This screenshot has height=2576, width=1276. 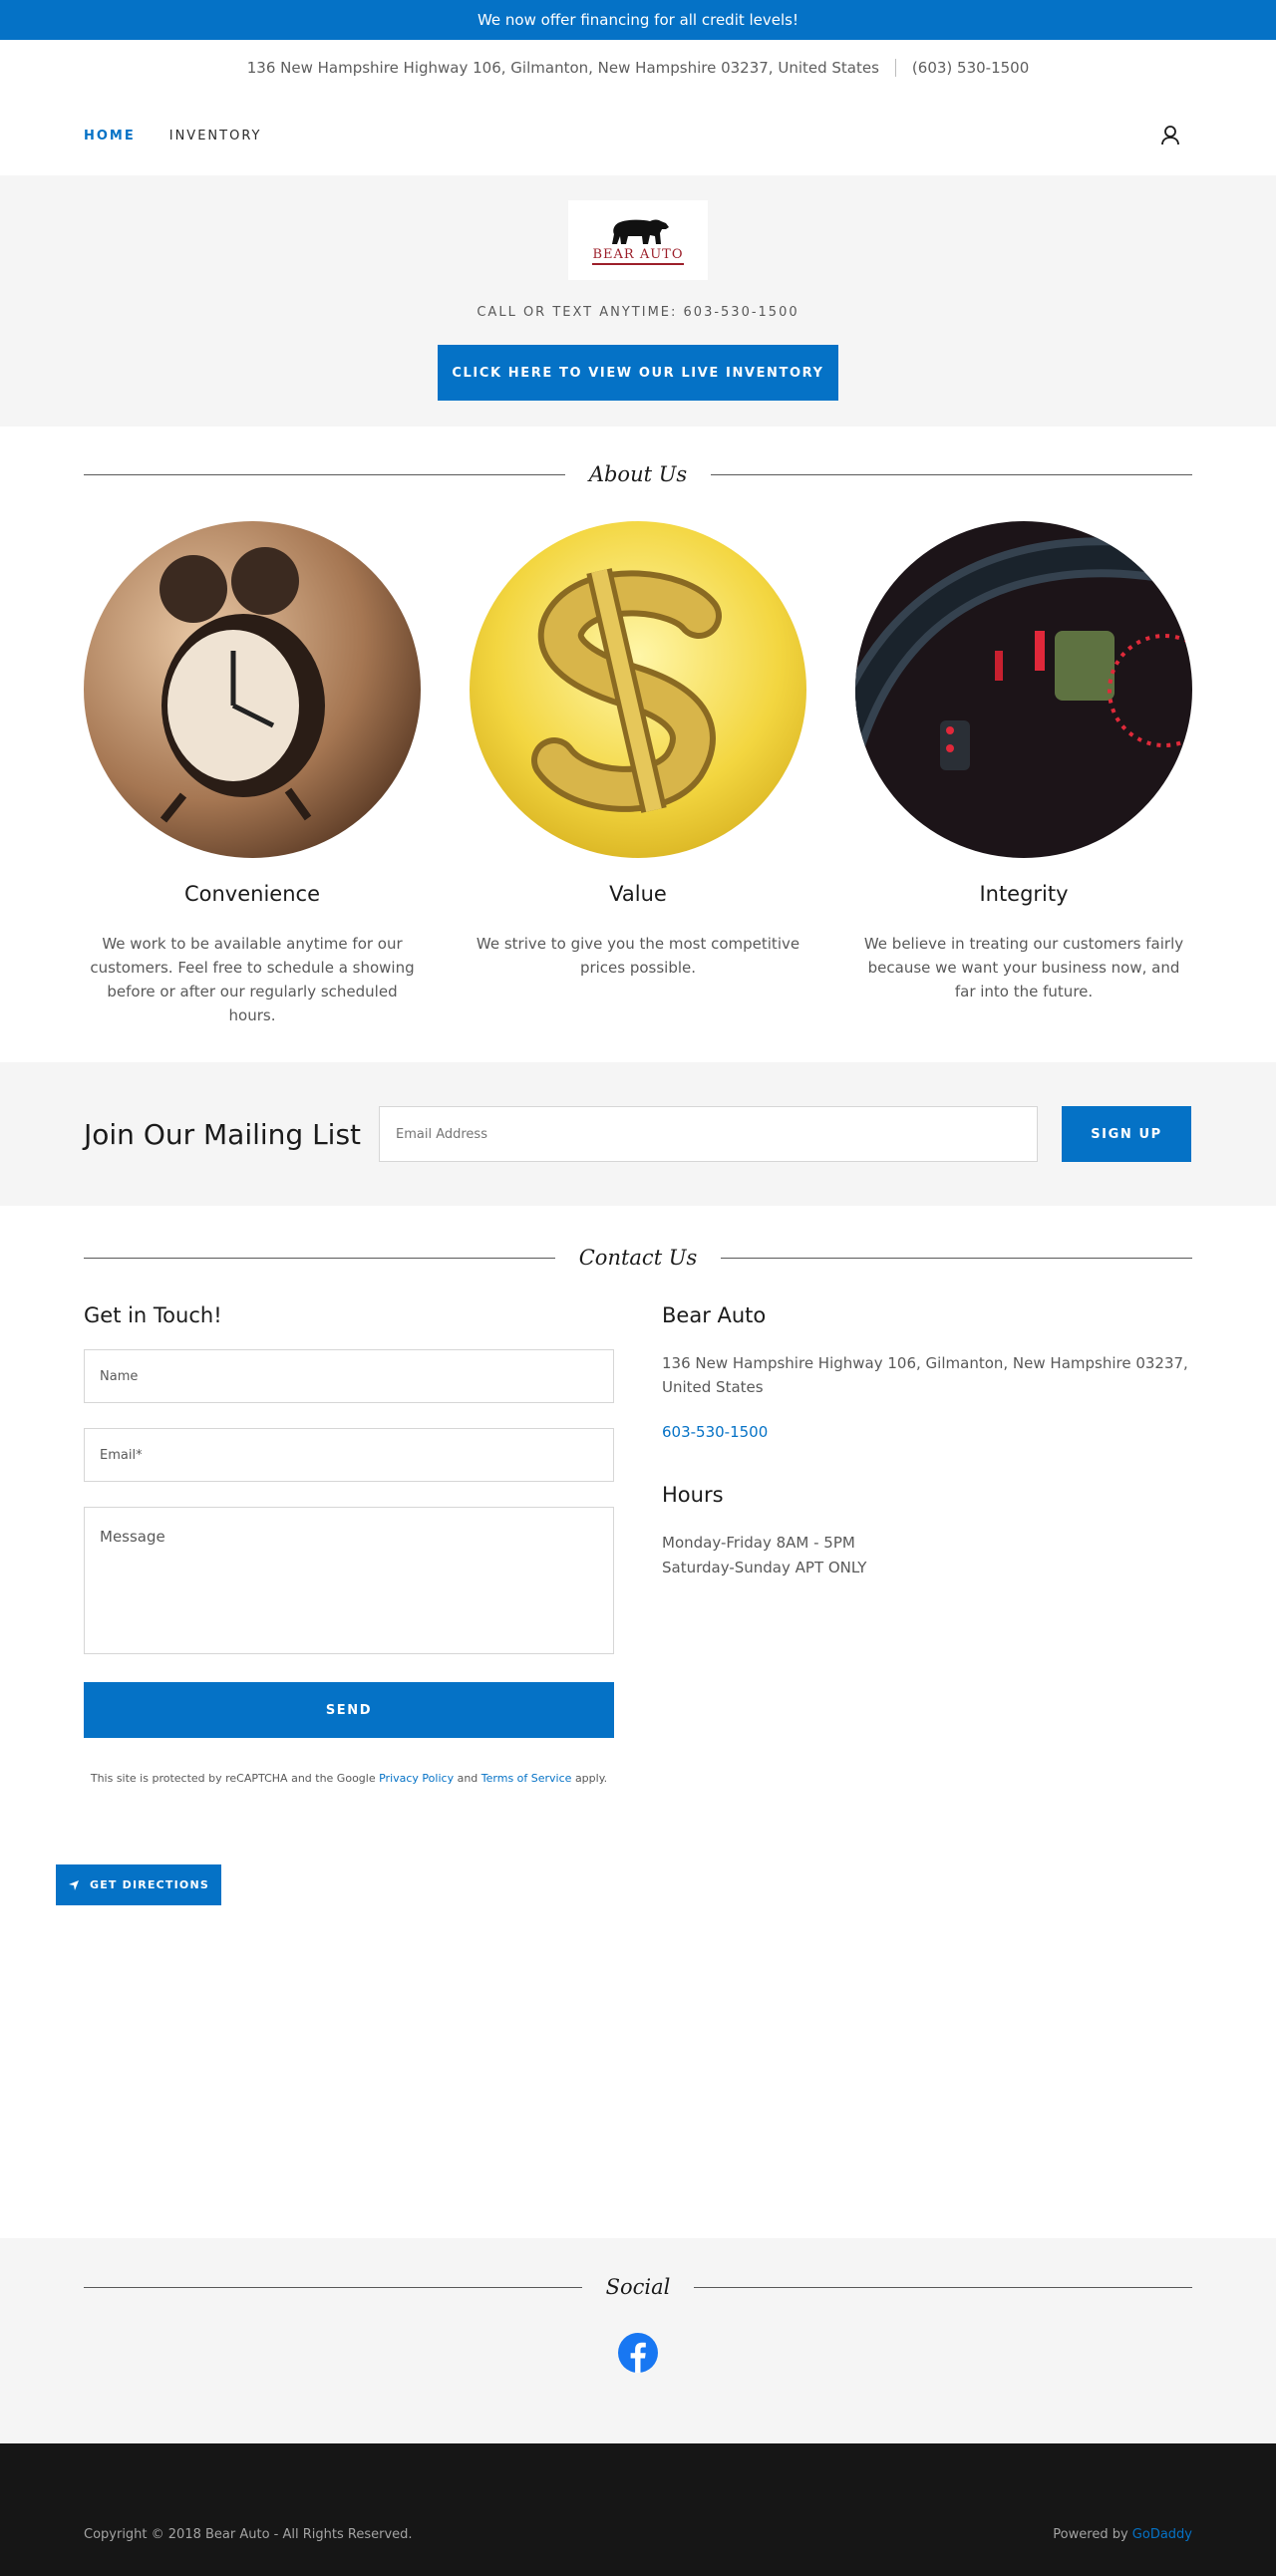 I want to click on user-icon, so click(x=1170, y=135).